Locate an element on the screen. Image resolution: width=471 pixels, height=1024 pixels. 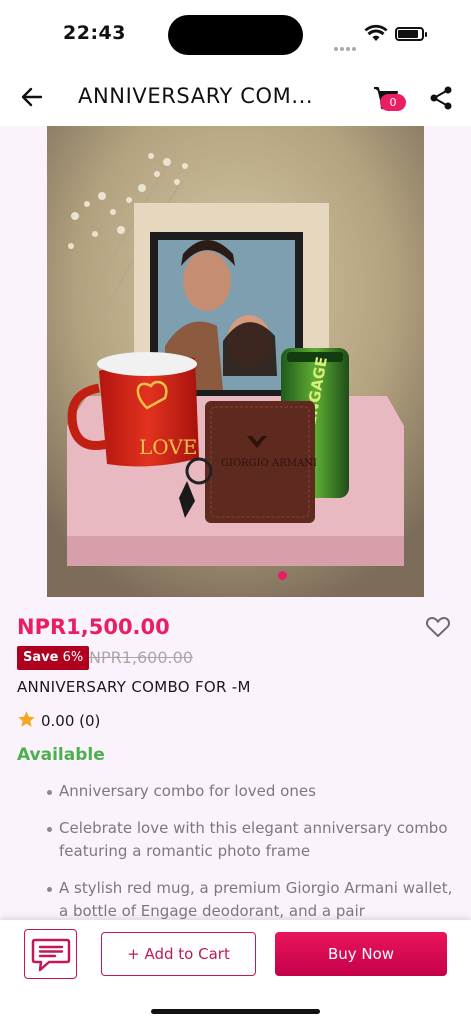
dynamic-island is located at coordinates (235, 35).